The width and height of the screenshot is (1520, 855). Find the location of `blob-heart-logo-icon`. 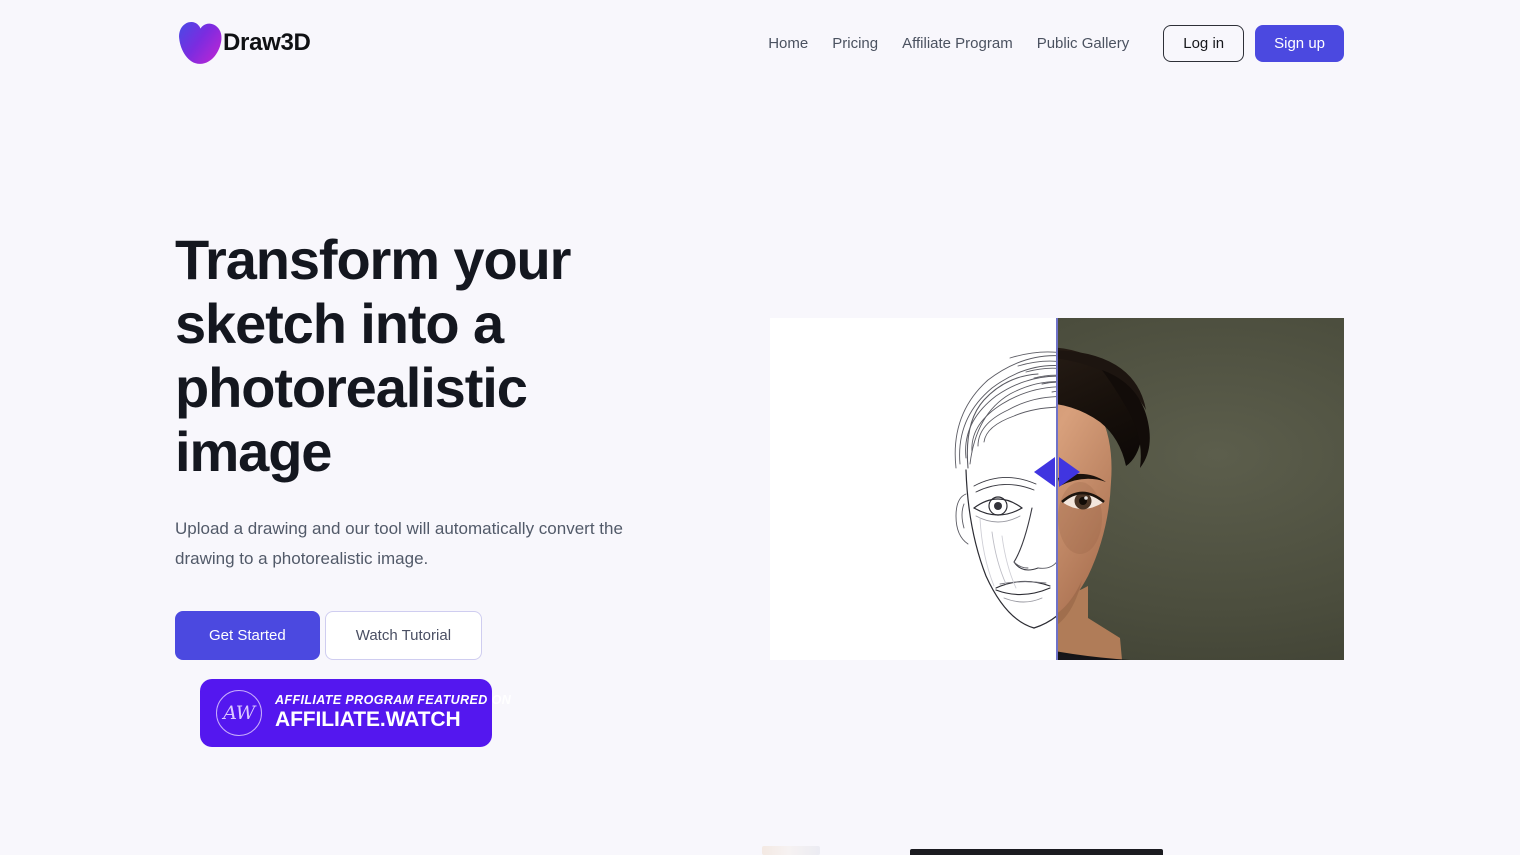

blob-heart-logo-icon is located at coordinates (200, 43).